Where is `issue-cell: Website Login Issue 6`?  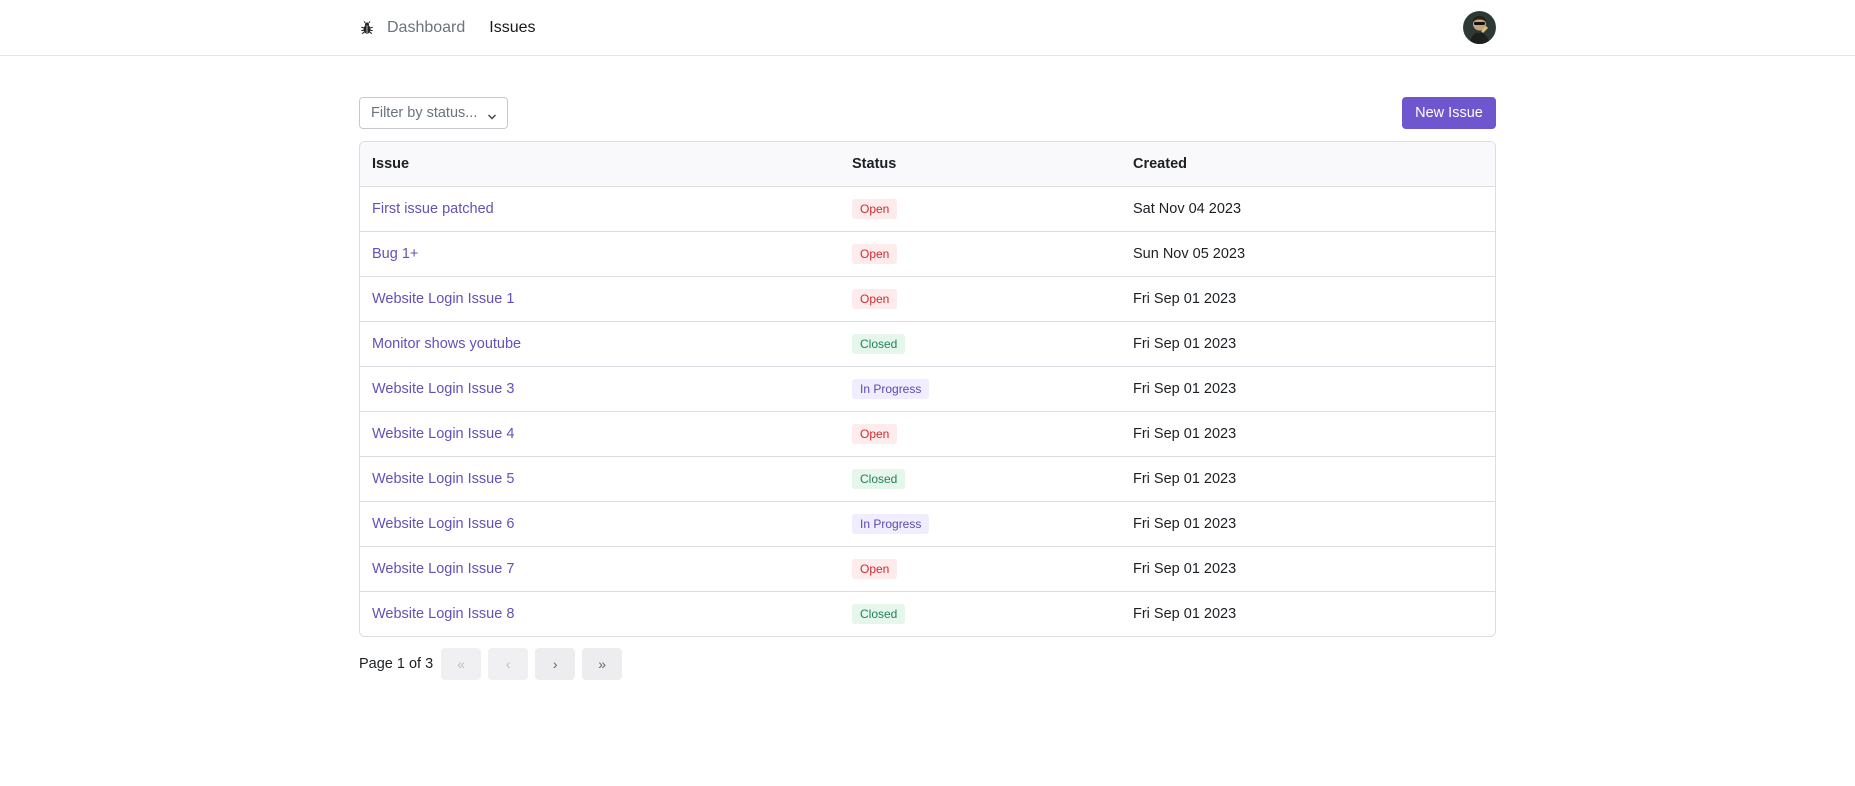
issue-cell: Website Login Issue 6 is located at coordinates (600, 524).